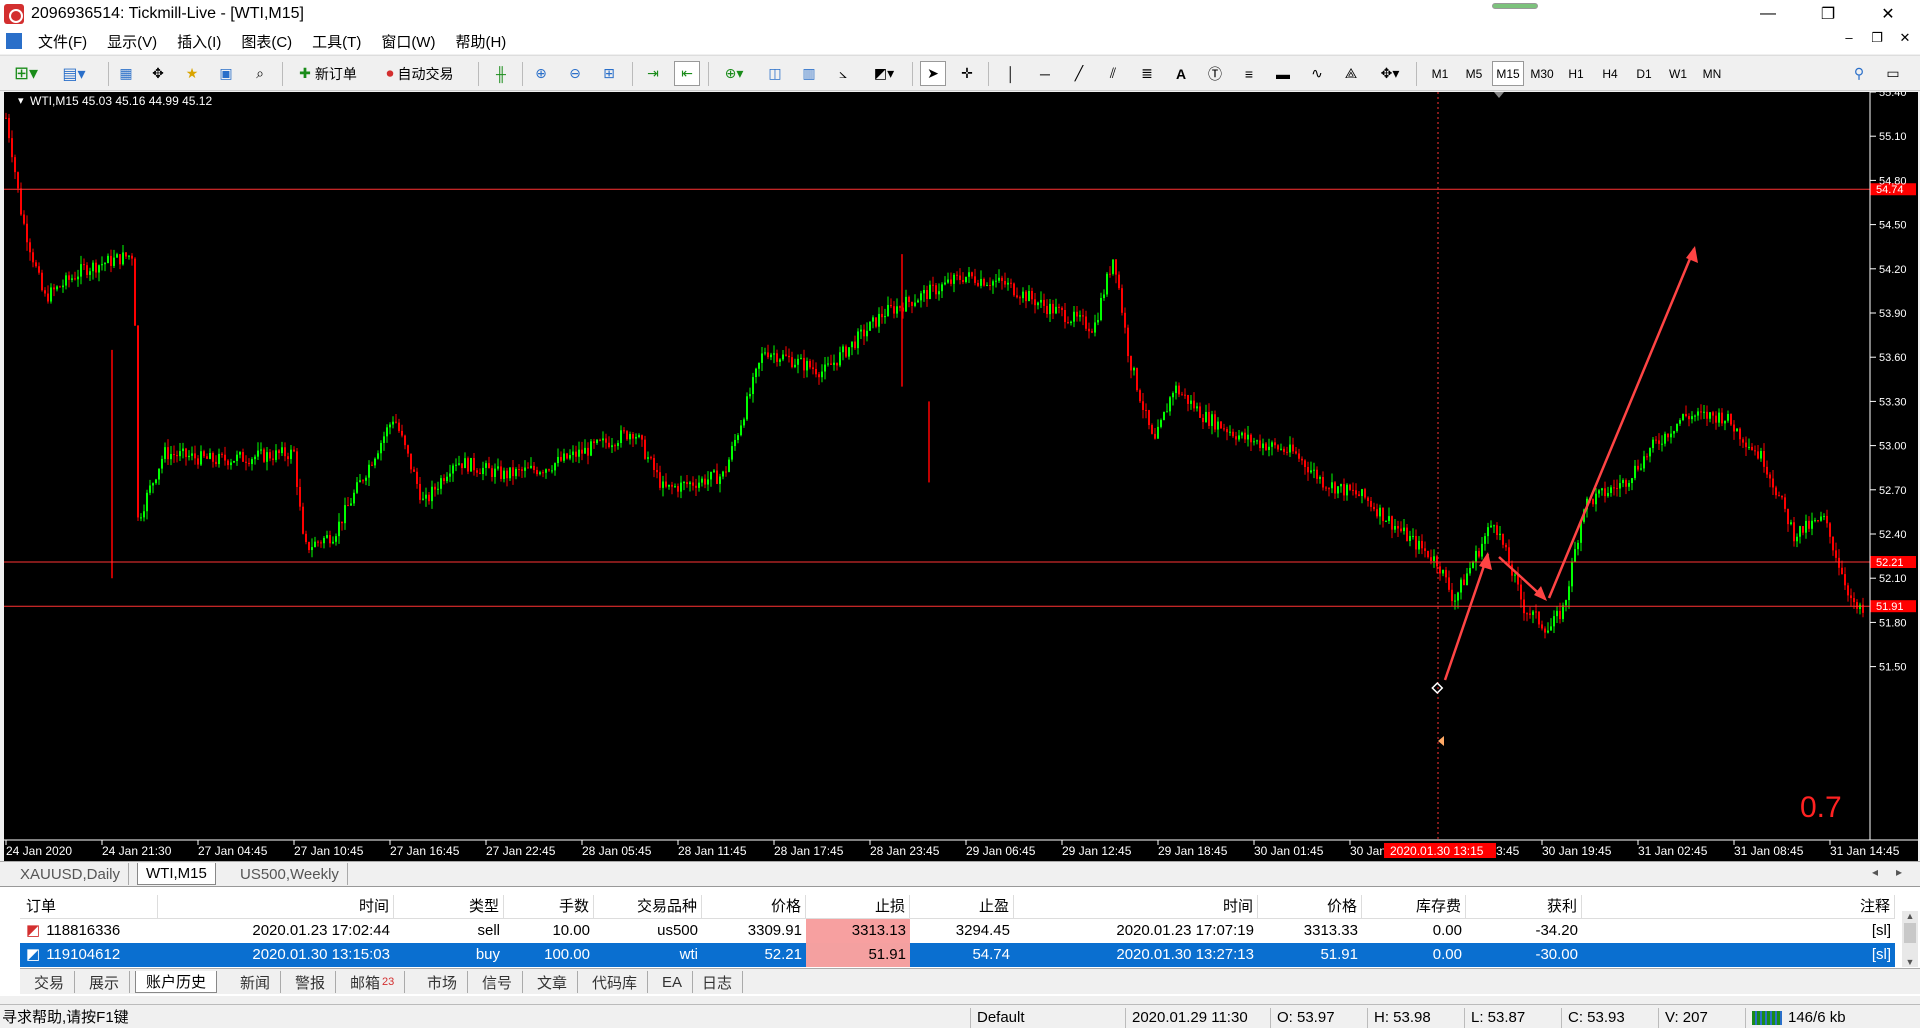  What do you see at coordinates (1576, 73) in the screenshot?
I see `timeframe-h1: H1` at bounding box center [1576, 73].